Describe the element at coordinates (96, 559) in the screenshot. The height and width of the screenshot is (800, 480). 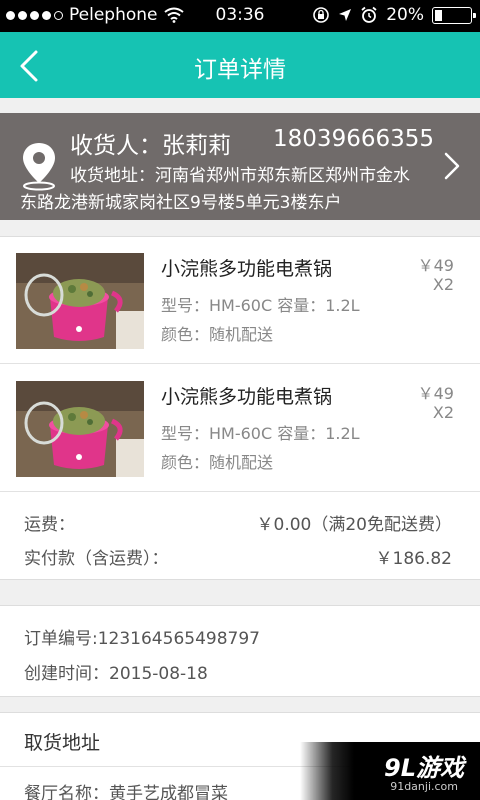
I see `amount-paid-label: 实付款（含运费）：` at that location.